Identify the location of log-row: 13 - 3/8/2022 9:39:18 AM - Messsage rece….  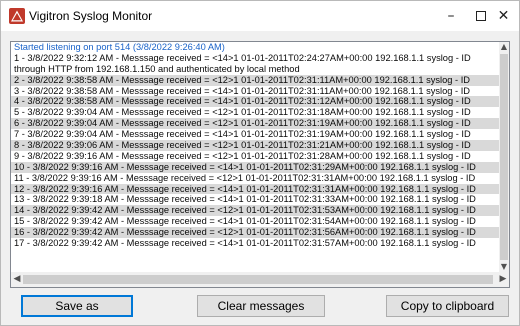
(255, 199).